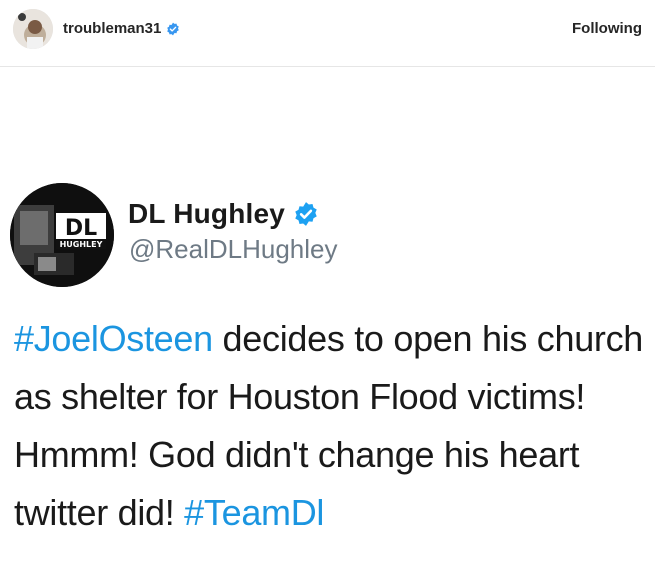 Image resolution: width=655 pixels, height=585 pixels. Describe the element at coordinates (607, 29) in the screenshot. I see `following-button: Following` at that location.